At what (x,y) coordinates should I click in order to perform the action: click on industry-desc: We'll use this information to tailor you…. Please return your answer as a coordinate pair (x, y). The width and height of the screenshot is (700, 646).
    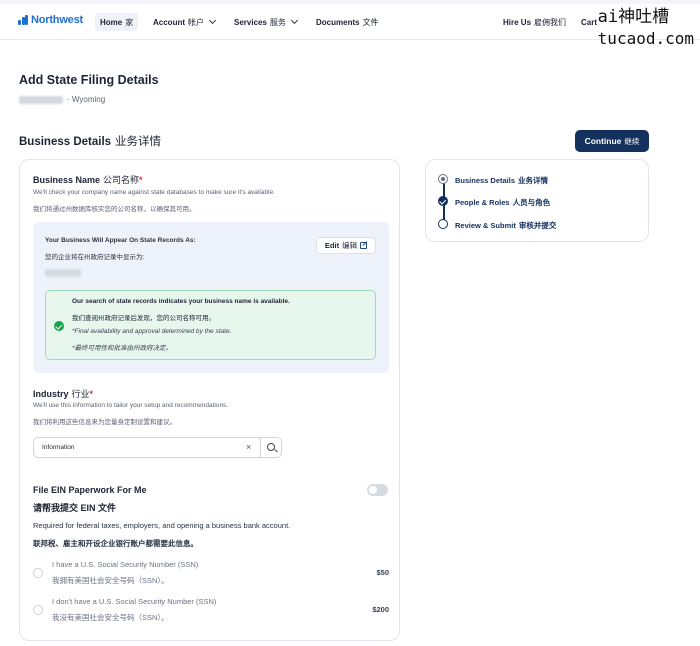
    Looking at the image, I should click on (131, 405).